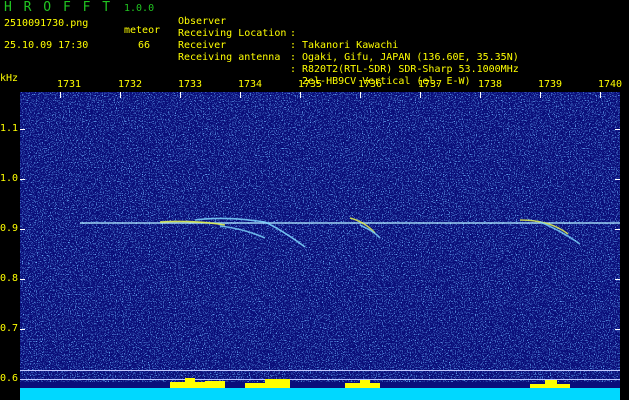  I want to click on file-name: 2510091730.png, so click(46, 23).